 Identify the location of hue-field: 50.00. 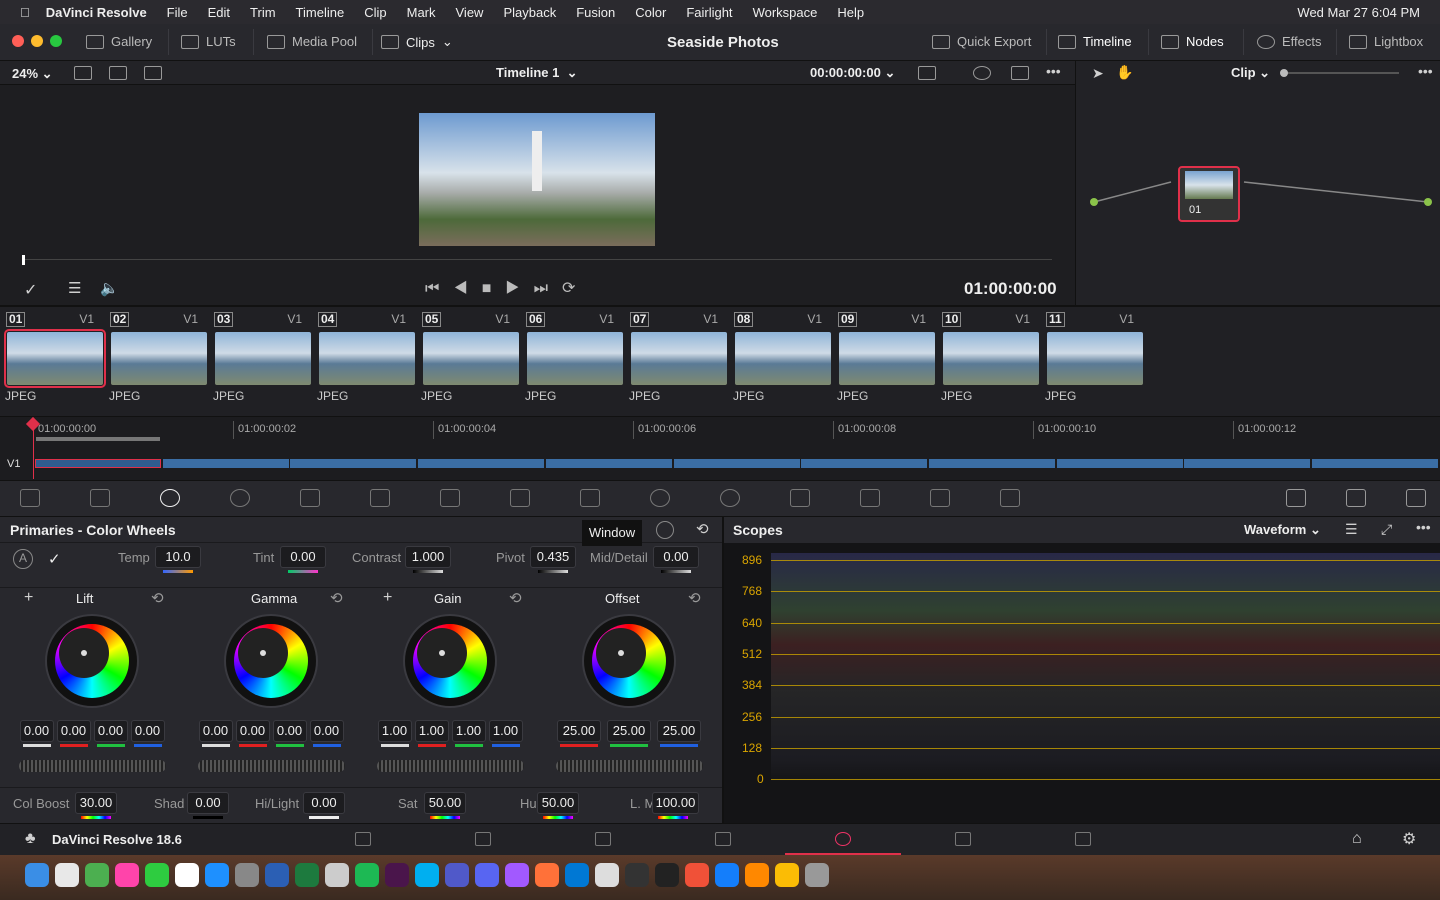
(558, 803).